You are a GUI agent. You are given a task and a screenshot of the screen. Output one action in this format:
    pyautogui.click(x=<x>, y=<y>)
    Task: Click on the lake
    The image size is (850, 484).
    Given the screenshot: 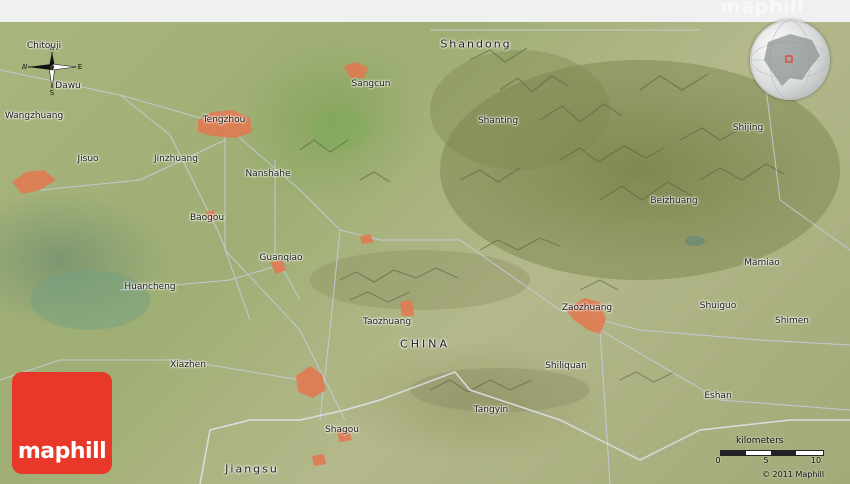 What is the action you would take?
    pyautogui.click(x=695, y=241)
    